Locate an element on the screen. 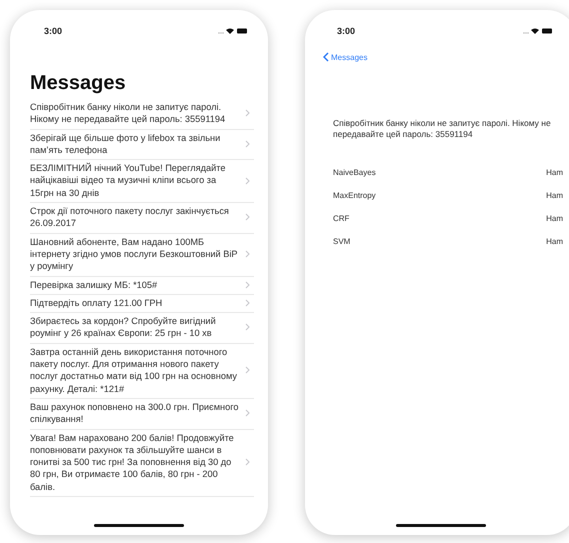  message-row: Підтвердіть оплату 121.00 ГРН is located at coordinates (142, 304).